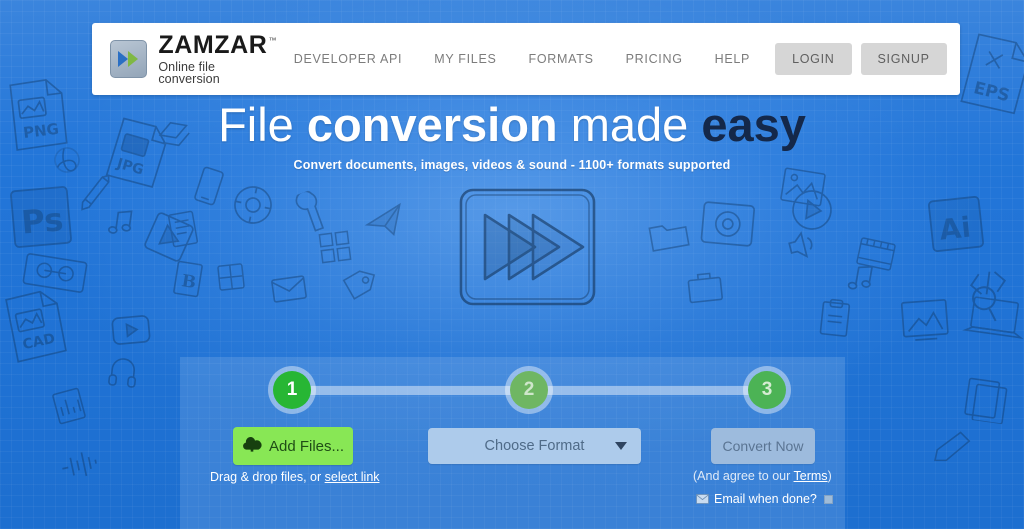  Describe the element at coordinates (262, 124) in the screenshot. I see `headline-part-1: File` at that location.